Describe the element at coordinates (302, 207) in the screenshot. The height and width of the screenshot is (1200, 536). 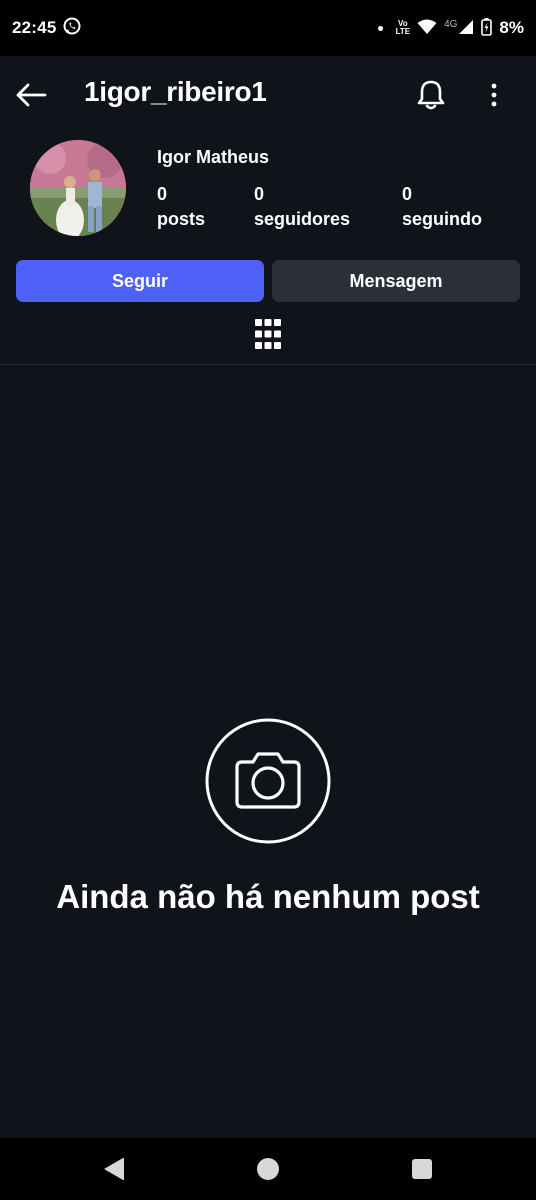
I see `stat-followers: 0 seguidores` at that location.